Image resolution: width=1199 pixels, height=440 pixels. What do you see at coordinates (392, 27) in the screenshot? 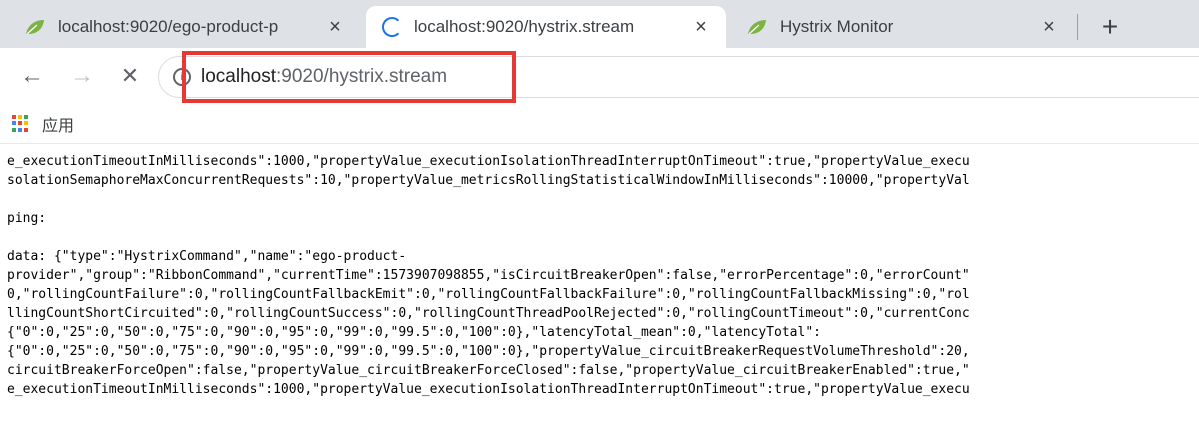
I see `loading-spinner-icon` at bounding box center [392, 27].